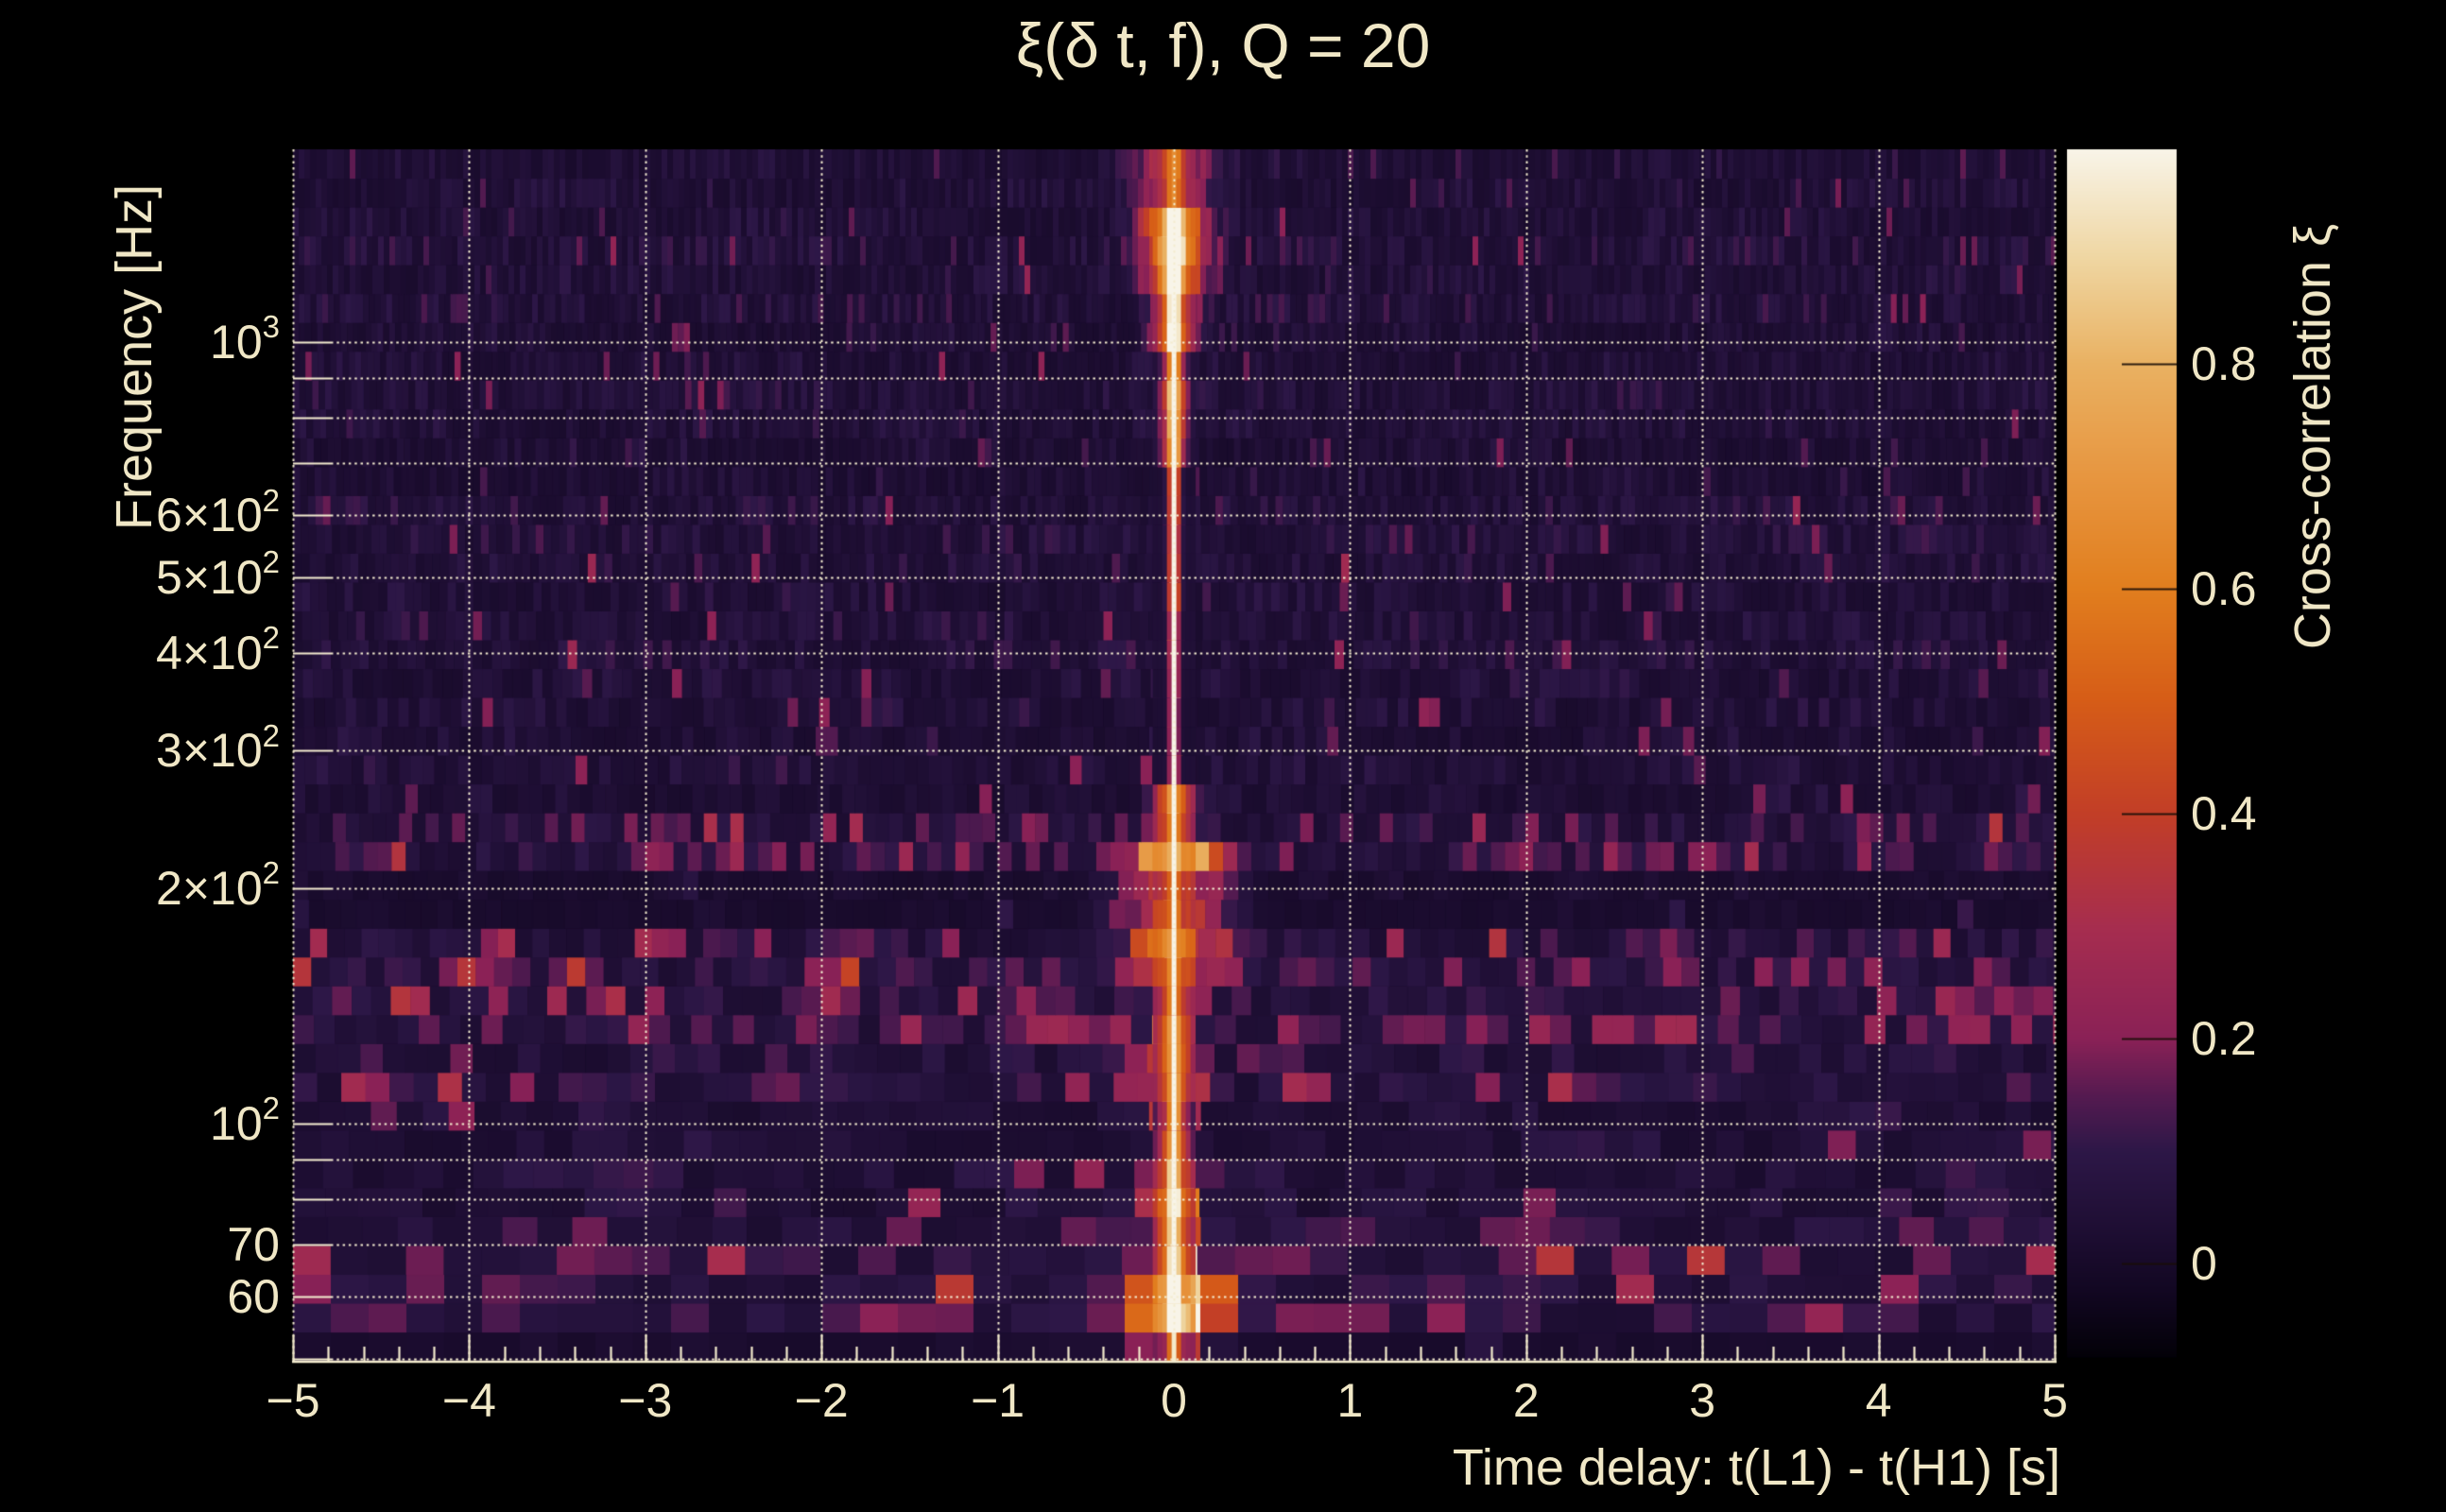 The height and width of the screenshot is (1512, 2446). I want to click on x-tick-label: 4, so click(1878, 1400).